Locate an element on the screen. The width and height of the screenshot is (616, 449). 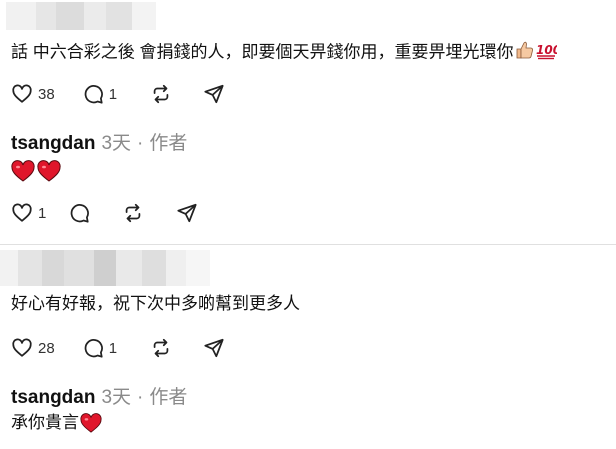
reply-actions: 1 is located at coordinates (104, 213).